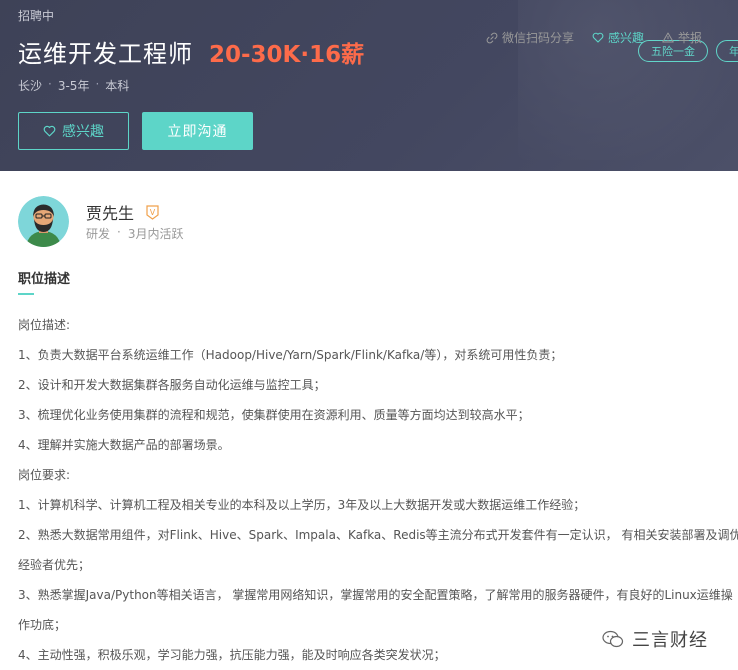  I want to click on description-line: 岗位要求:, so click(44, 475).